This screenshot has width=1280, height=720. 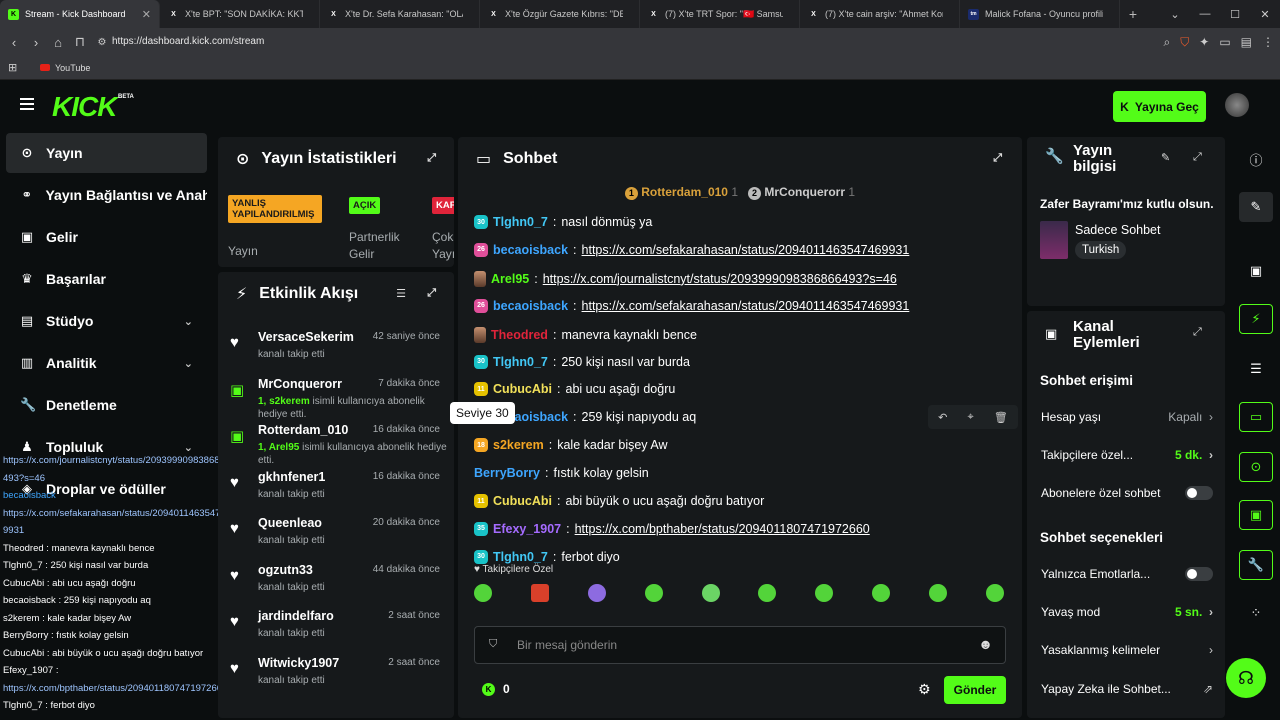 I want to click on chat-message: BerryBorry: fıstık kolay gelsin, so click(x=561, y=473).